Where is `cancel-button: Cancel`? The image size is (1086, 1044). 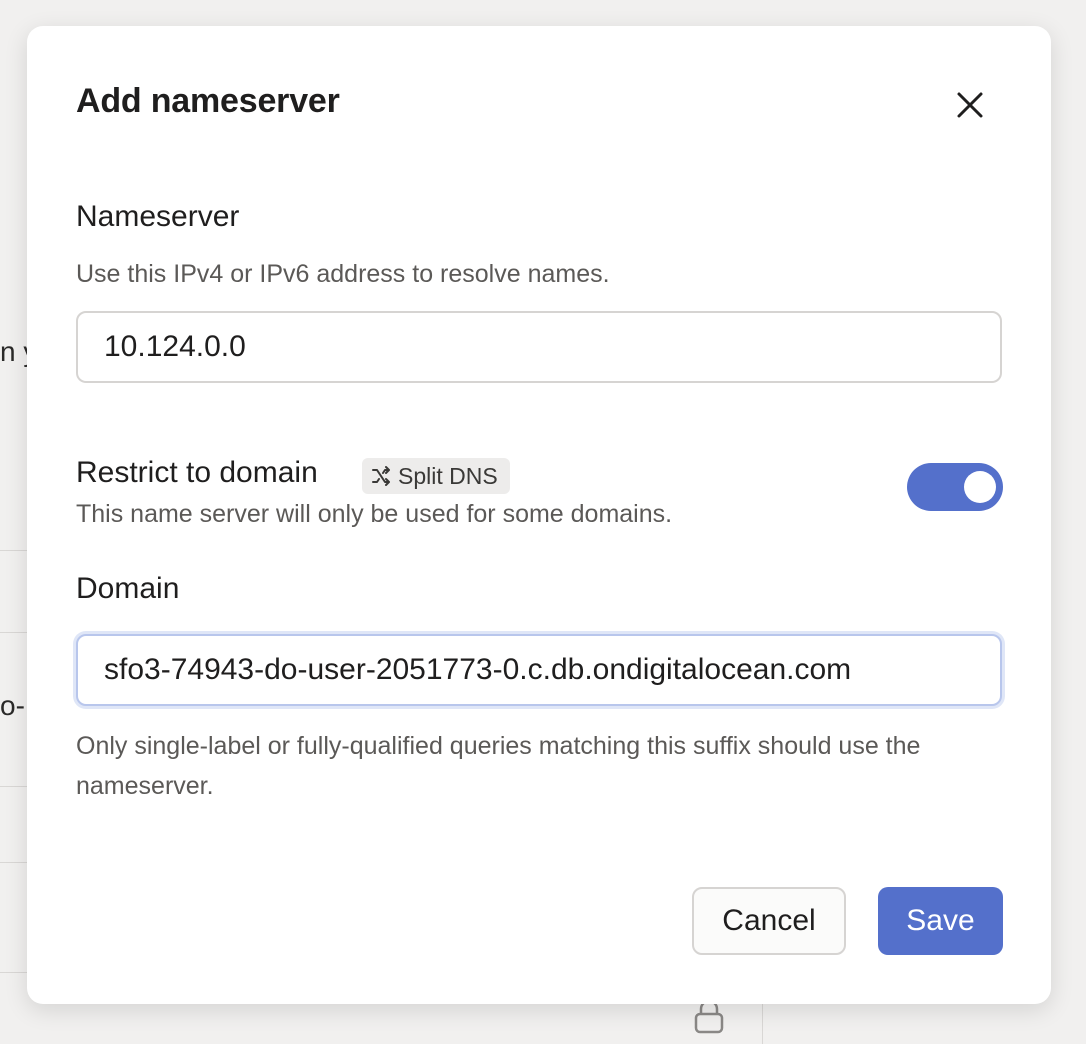 cancel-button: Cancel is located at coordinates (769, 921).